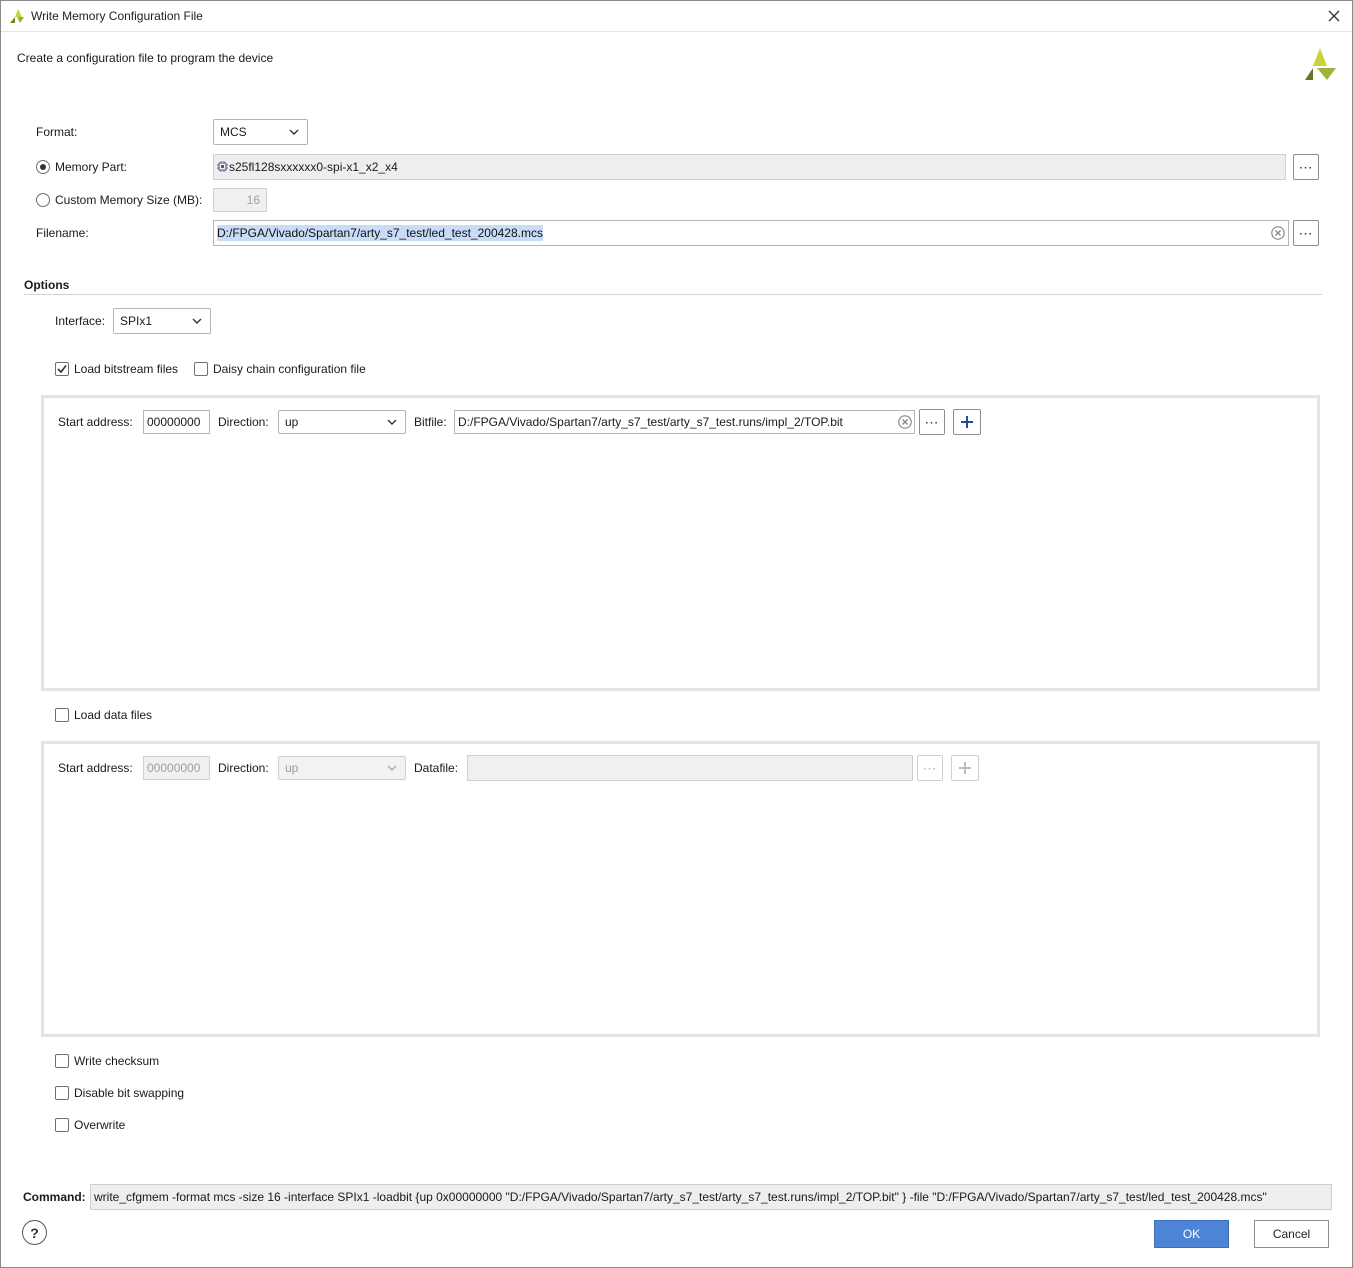 This screenshot has height=1268, width=1353. I want to click on interface-value: SPIx1, so click(136, 321).